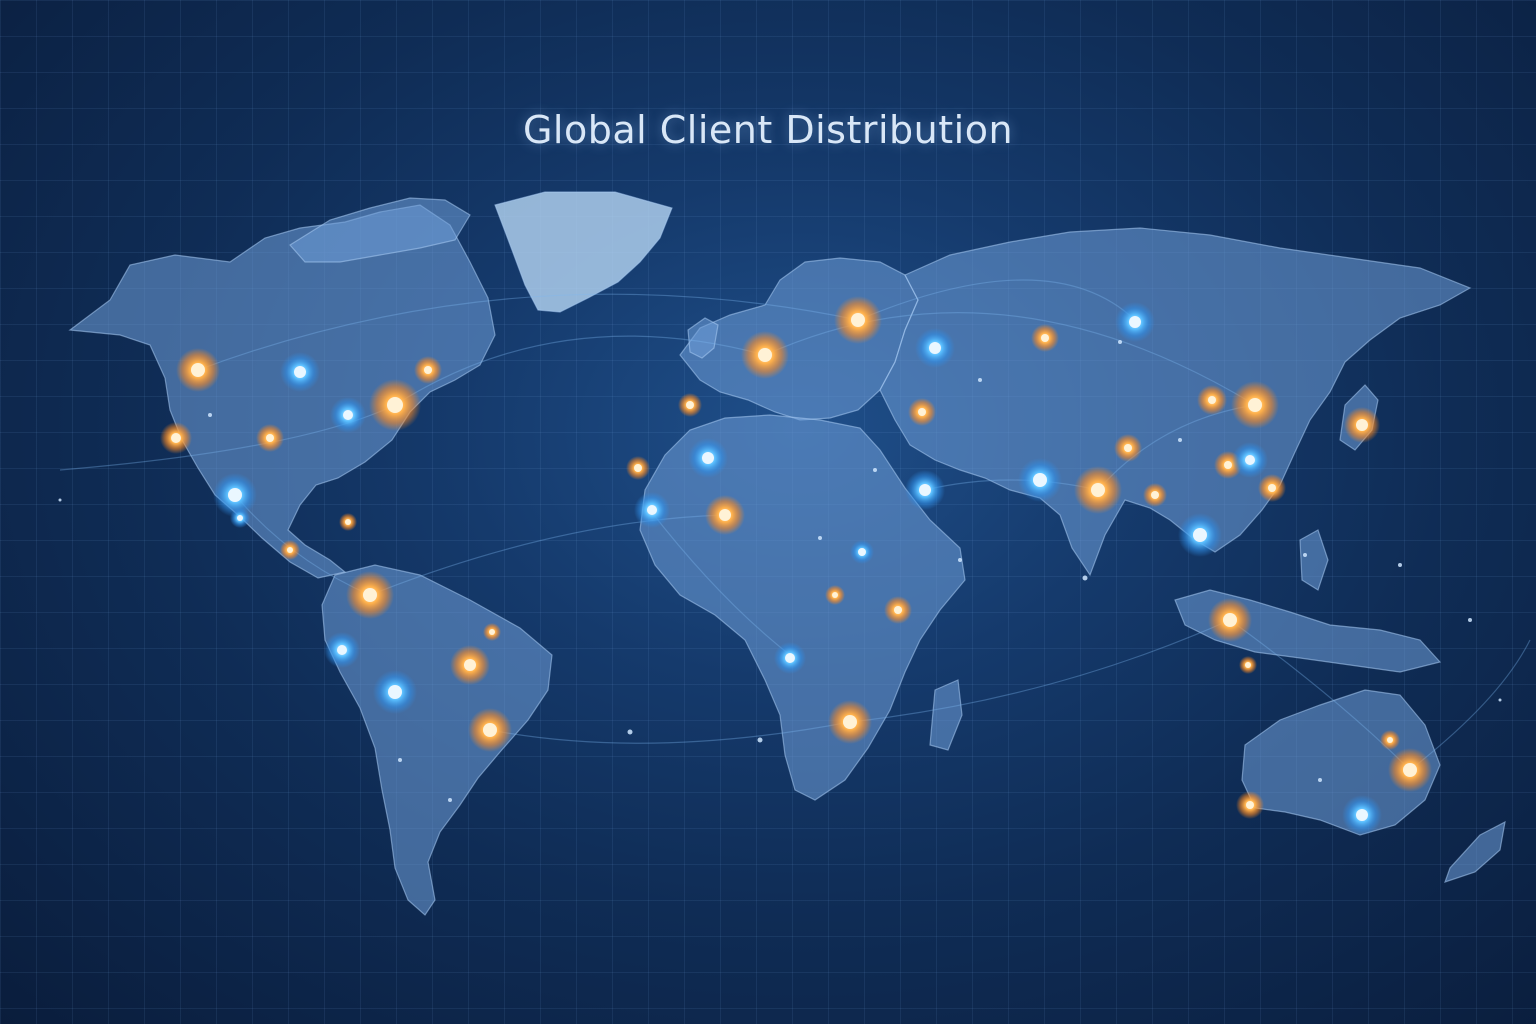 This screenshot has width=1536, height=1024. I want to click on landmass-north-america, so click(282, 391).